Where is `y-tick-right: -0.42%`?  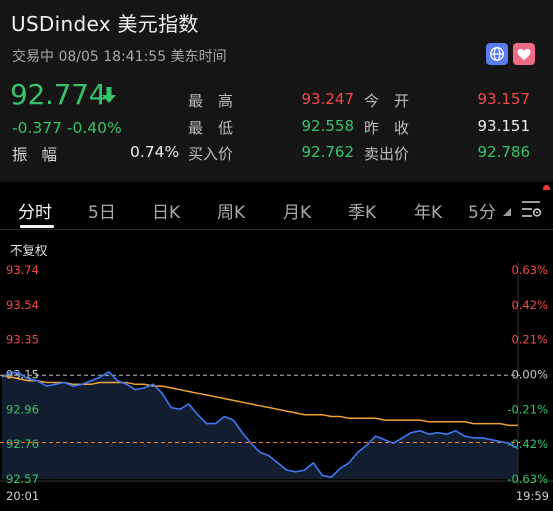 y-tick-right: -0.42% is located at coordinates (527, 444).